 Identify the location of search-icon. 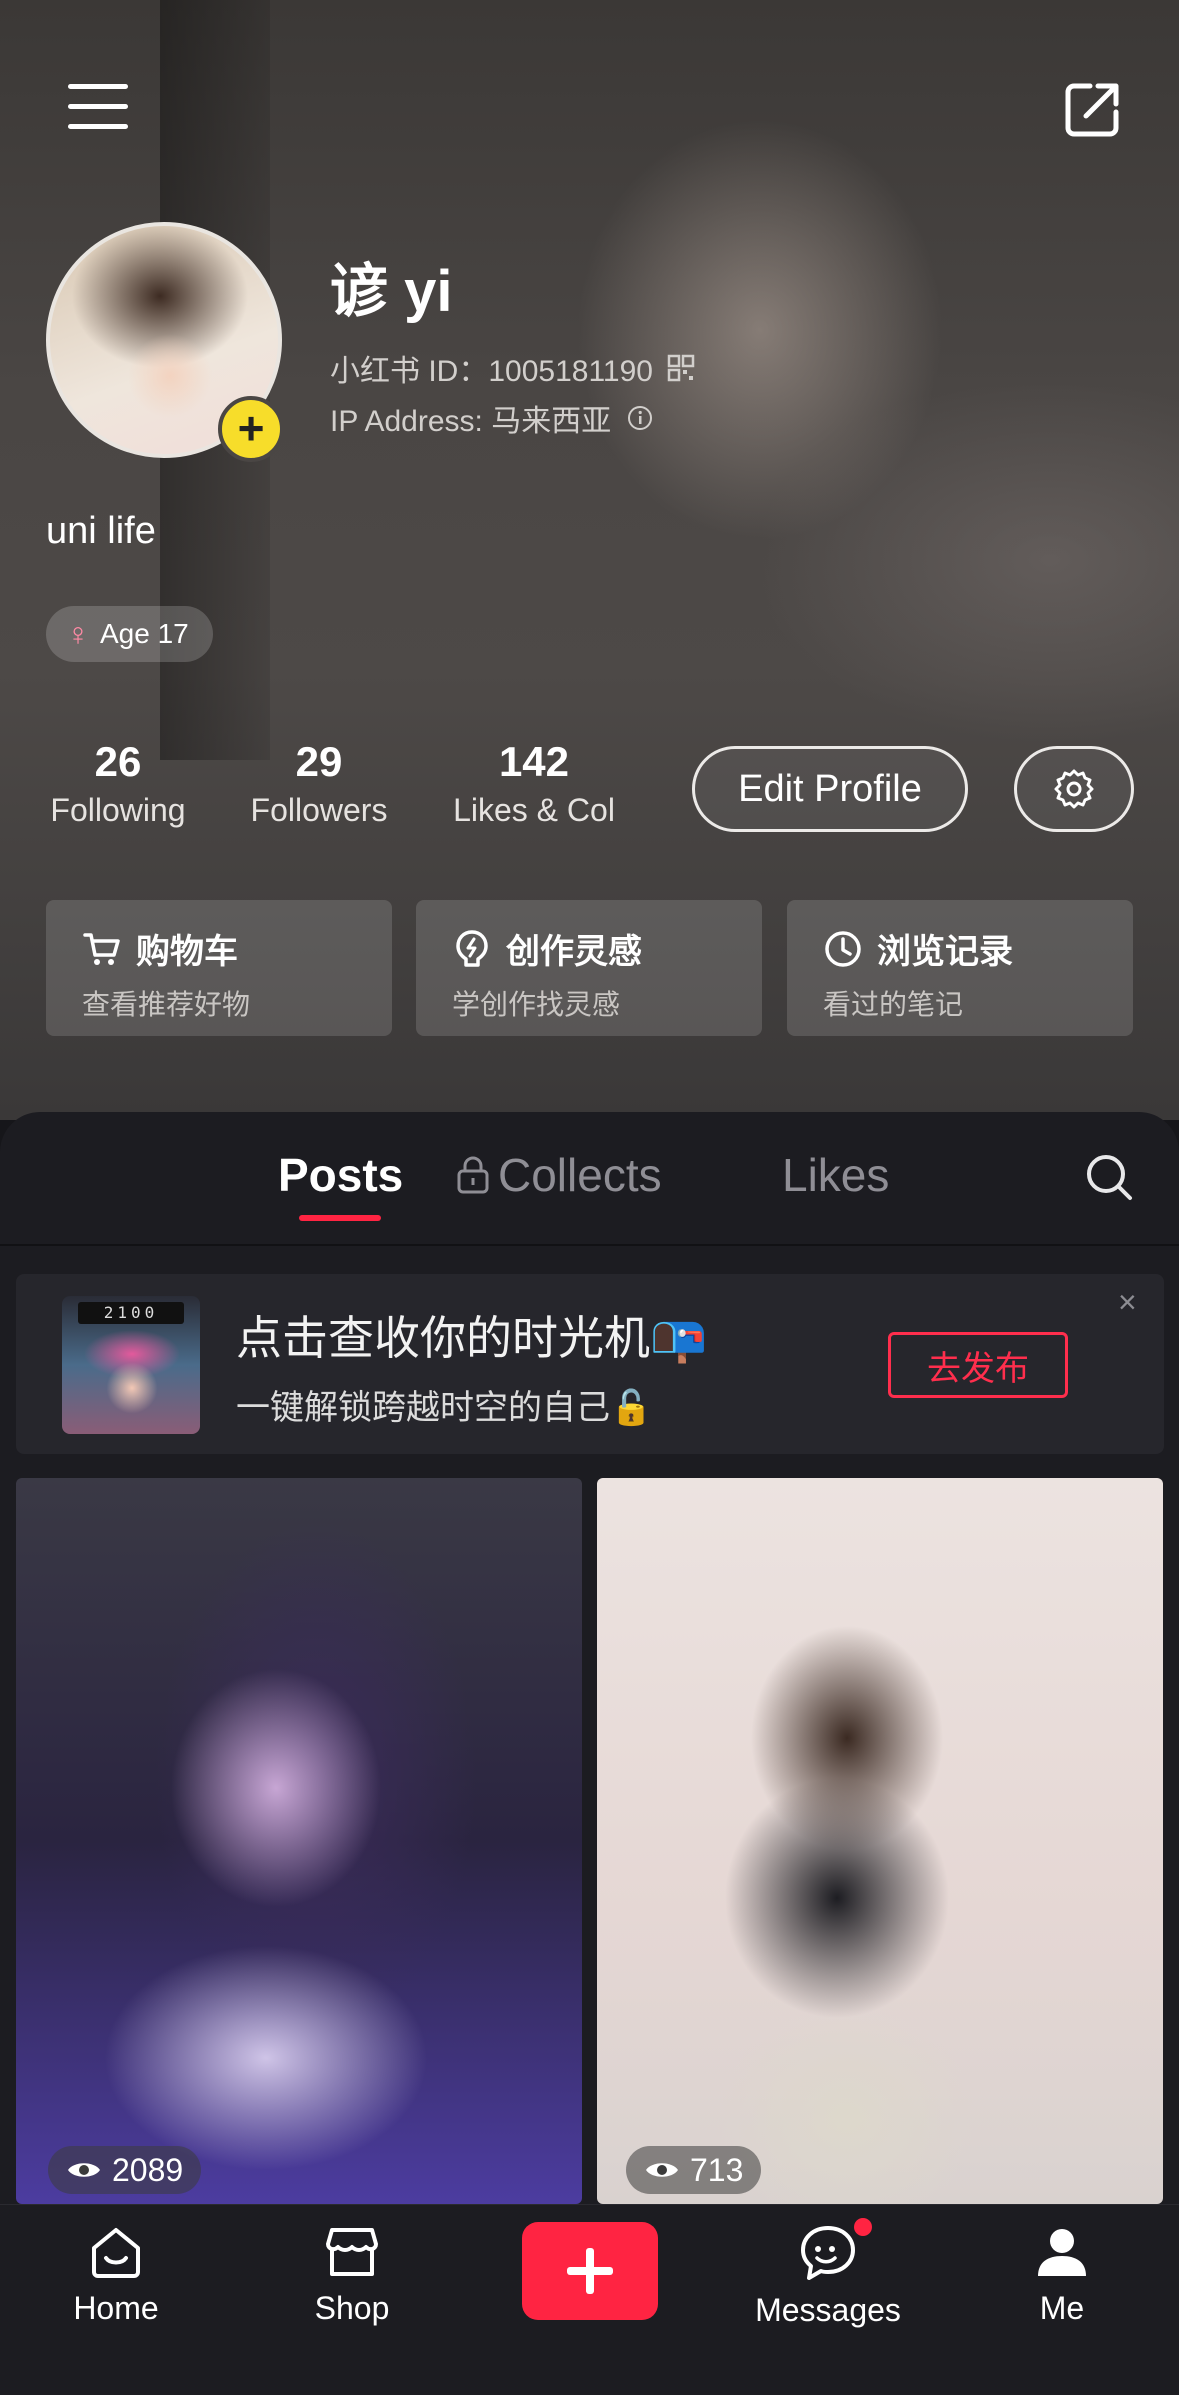
(1109, 1179).